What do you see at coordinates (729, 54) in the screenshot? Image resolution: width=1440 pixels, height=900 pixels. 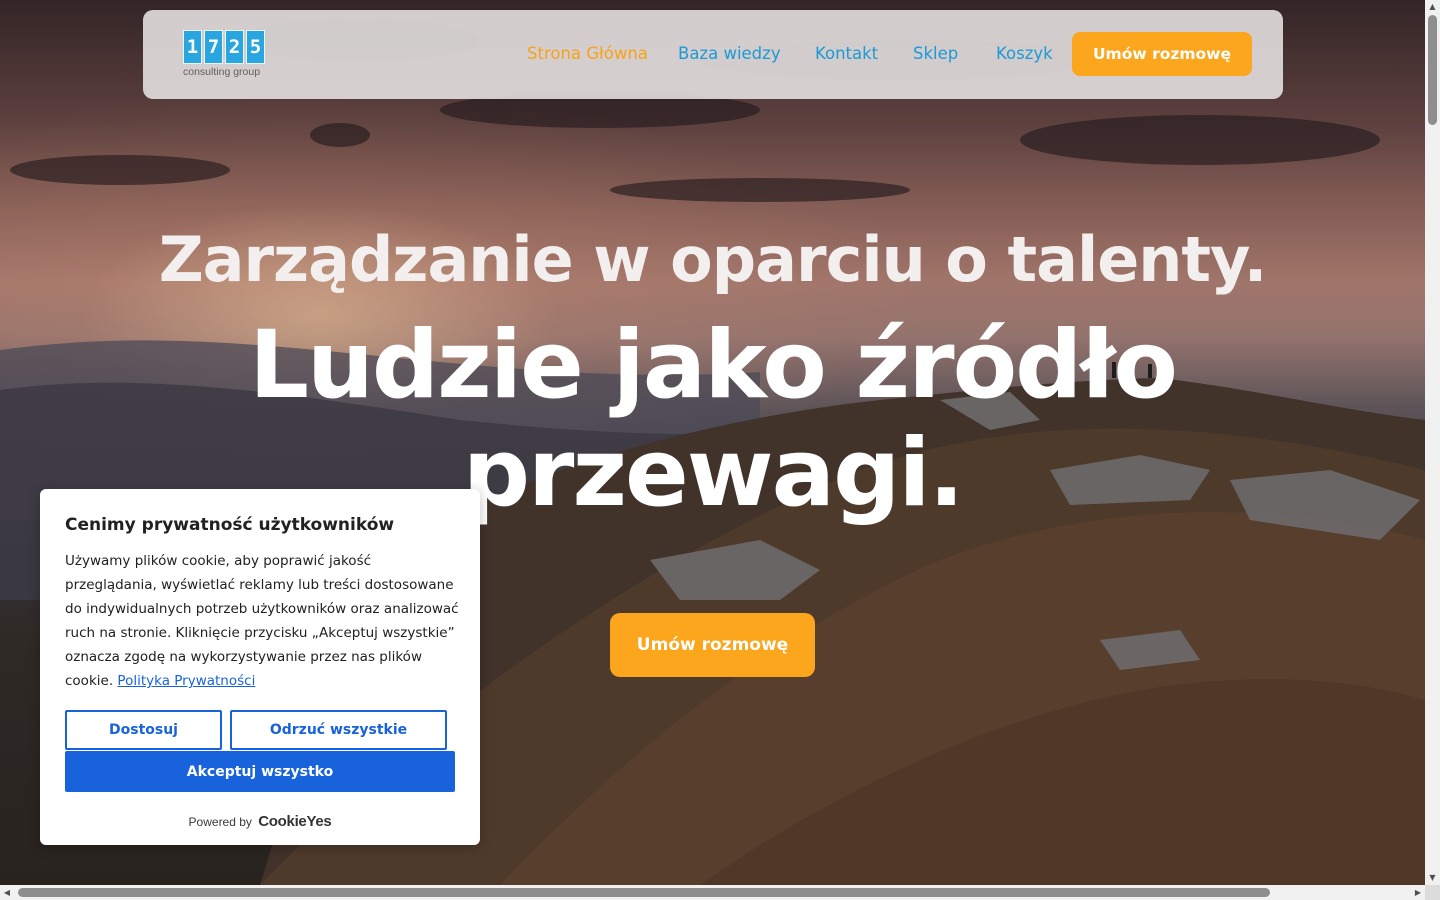 I see `nav-link-knowledge-base: Baza wiedzy` at bounding box center [729, 54].